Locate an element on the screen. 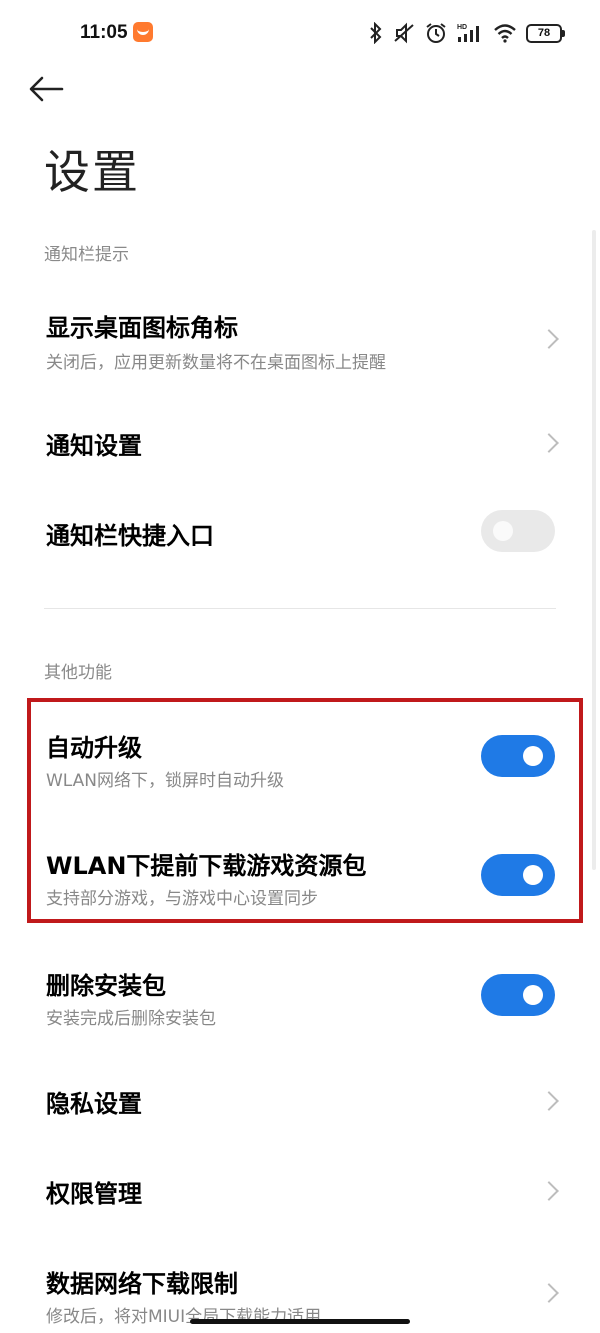 The width and height of the screenshot is (600, 1333). svg-text: HD is located at coordinates (462, 27).